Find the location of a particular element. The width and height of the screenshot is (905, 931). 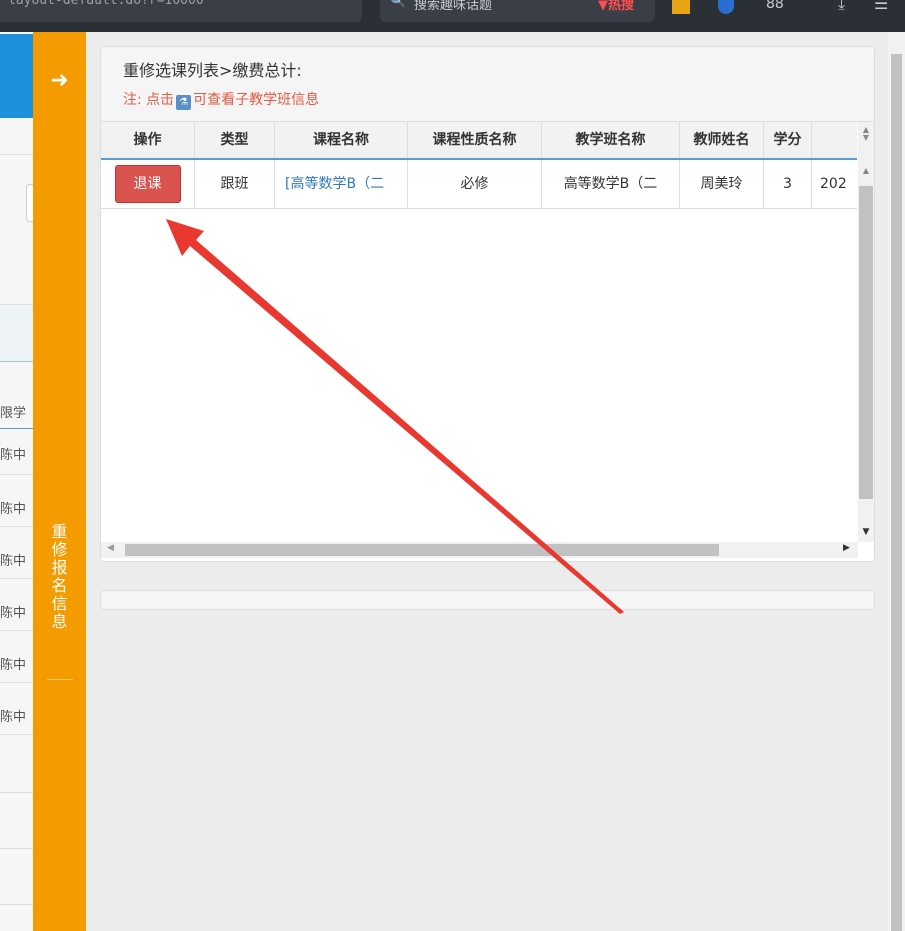

sidebar-title-char: 修 is located at coordinates (59, 549).